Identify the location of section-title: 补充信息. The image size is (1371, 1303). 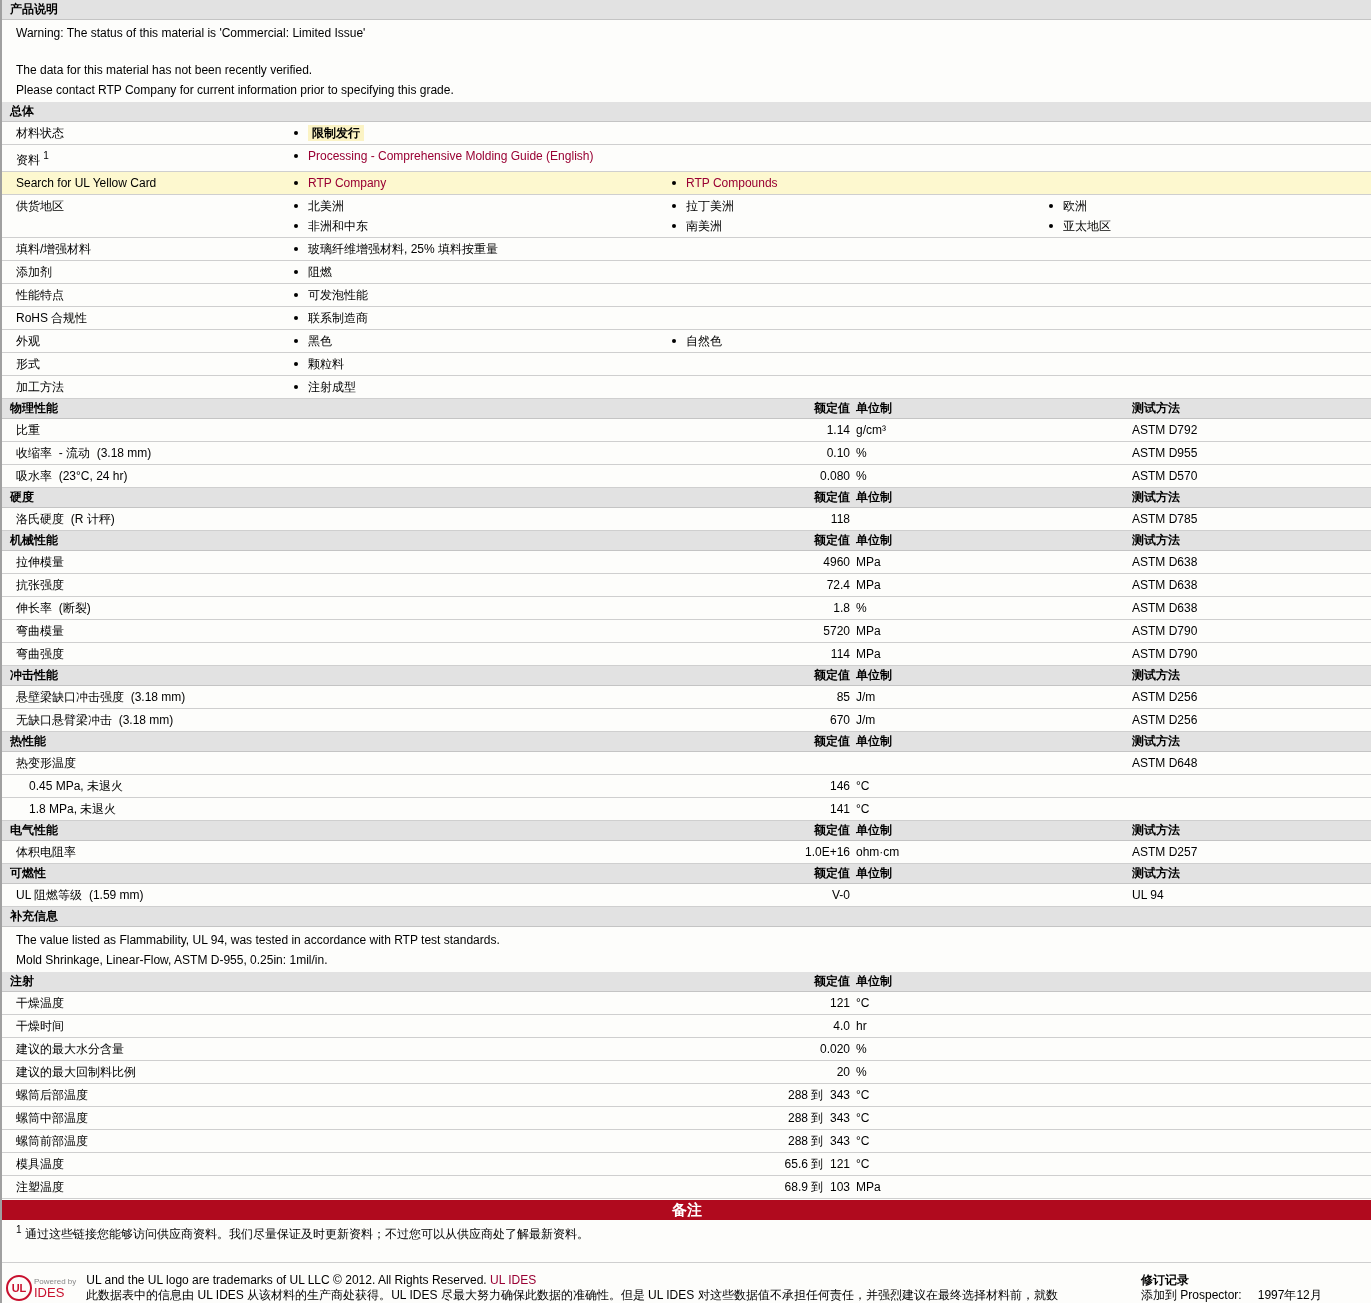
(34, 916).